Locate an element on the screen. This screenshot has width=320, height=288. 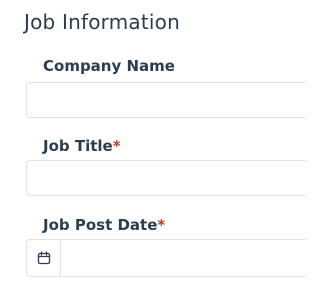
company-name-input is located at coordinates (166, 100).